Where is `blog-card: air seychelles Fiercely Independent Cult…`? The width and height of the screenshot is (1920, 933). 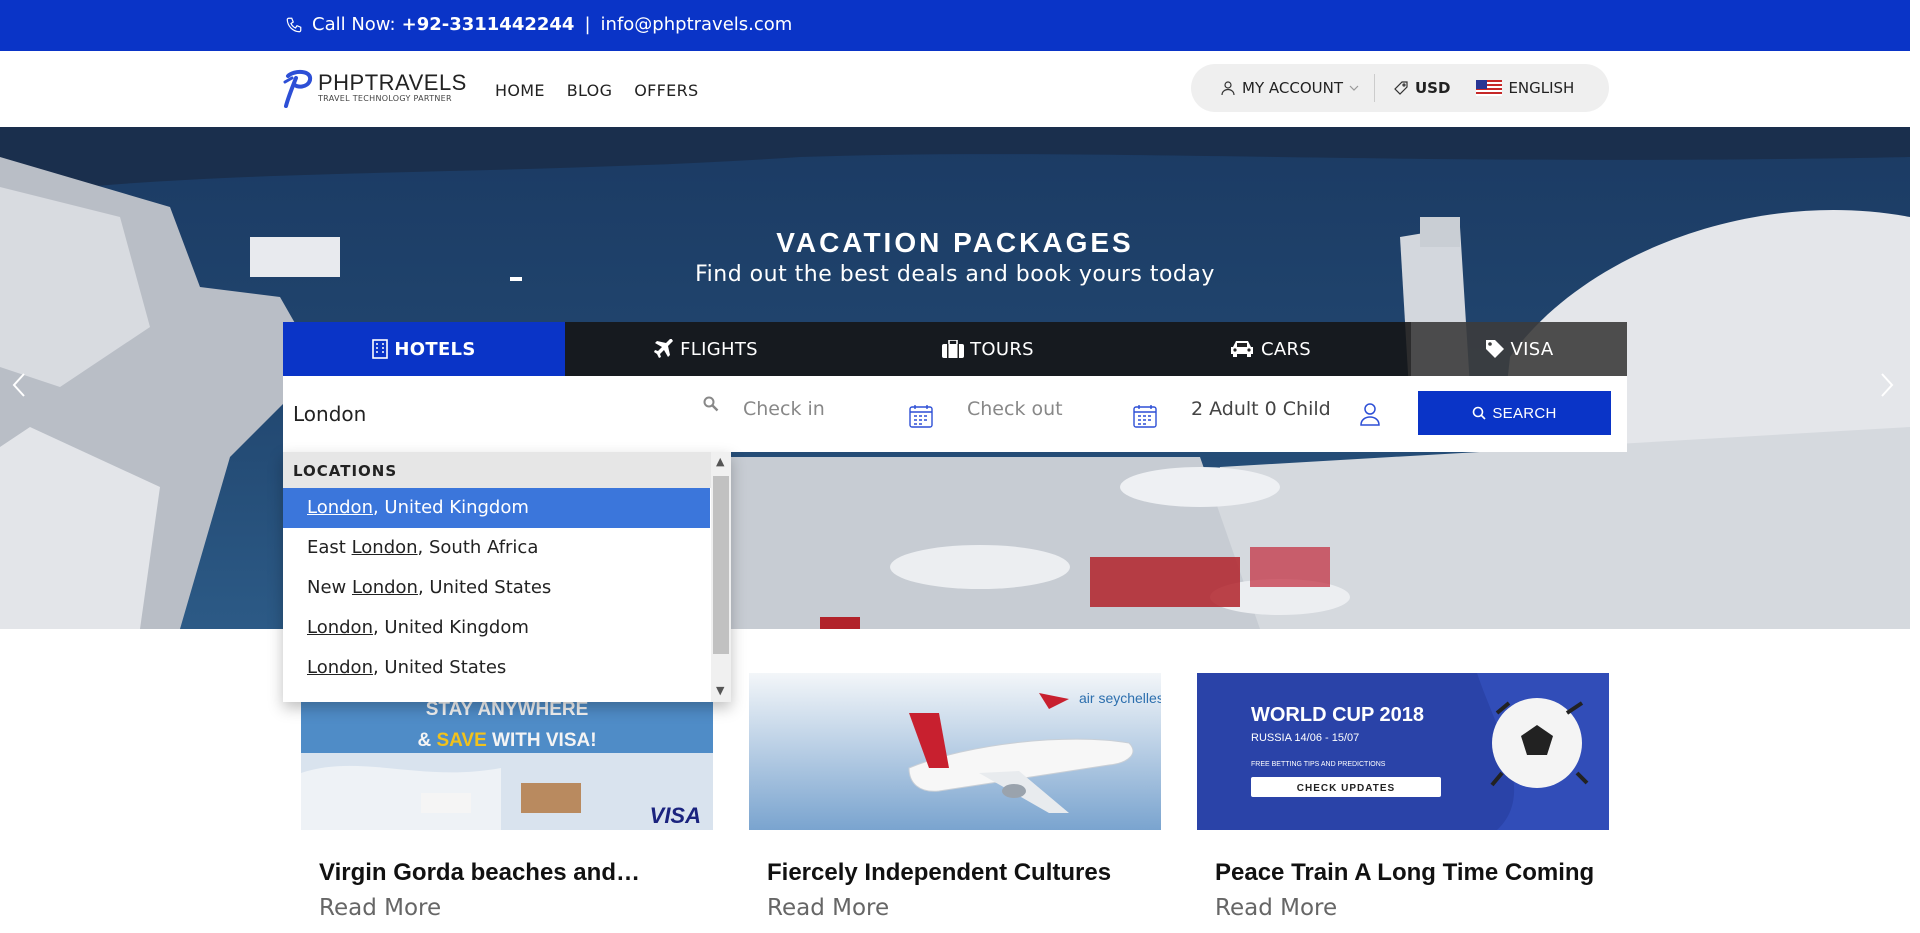
blog-card: air seychelles Fiercely Independent Cult… is located at coordinates (955, 797).